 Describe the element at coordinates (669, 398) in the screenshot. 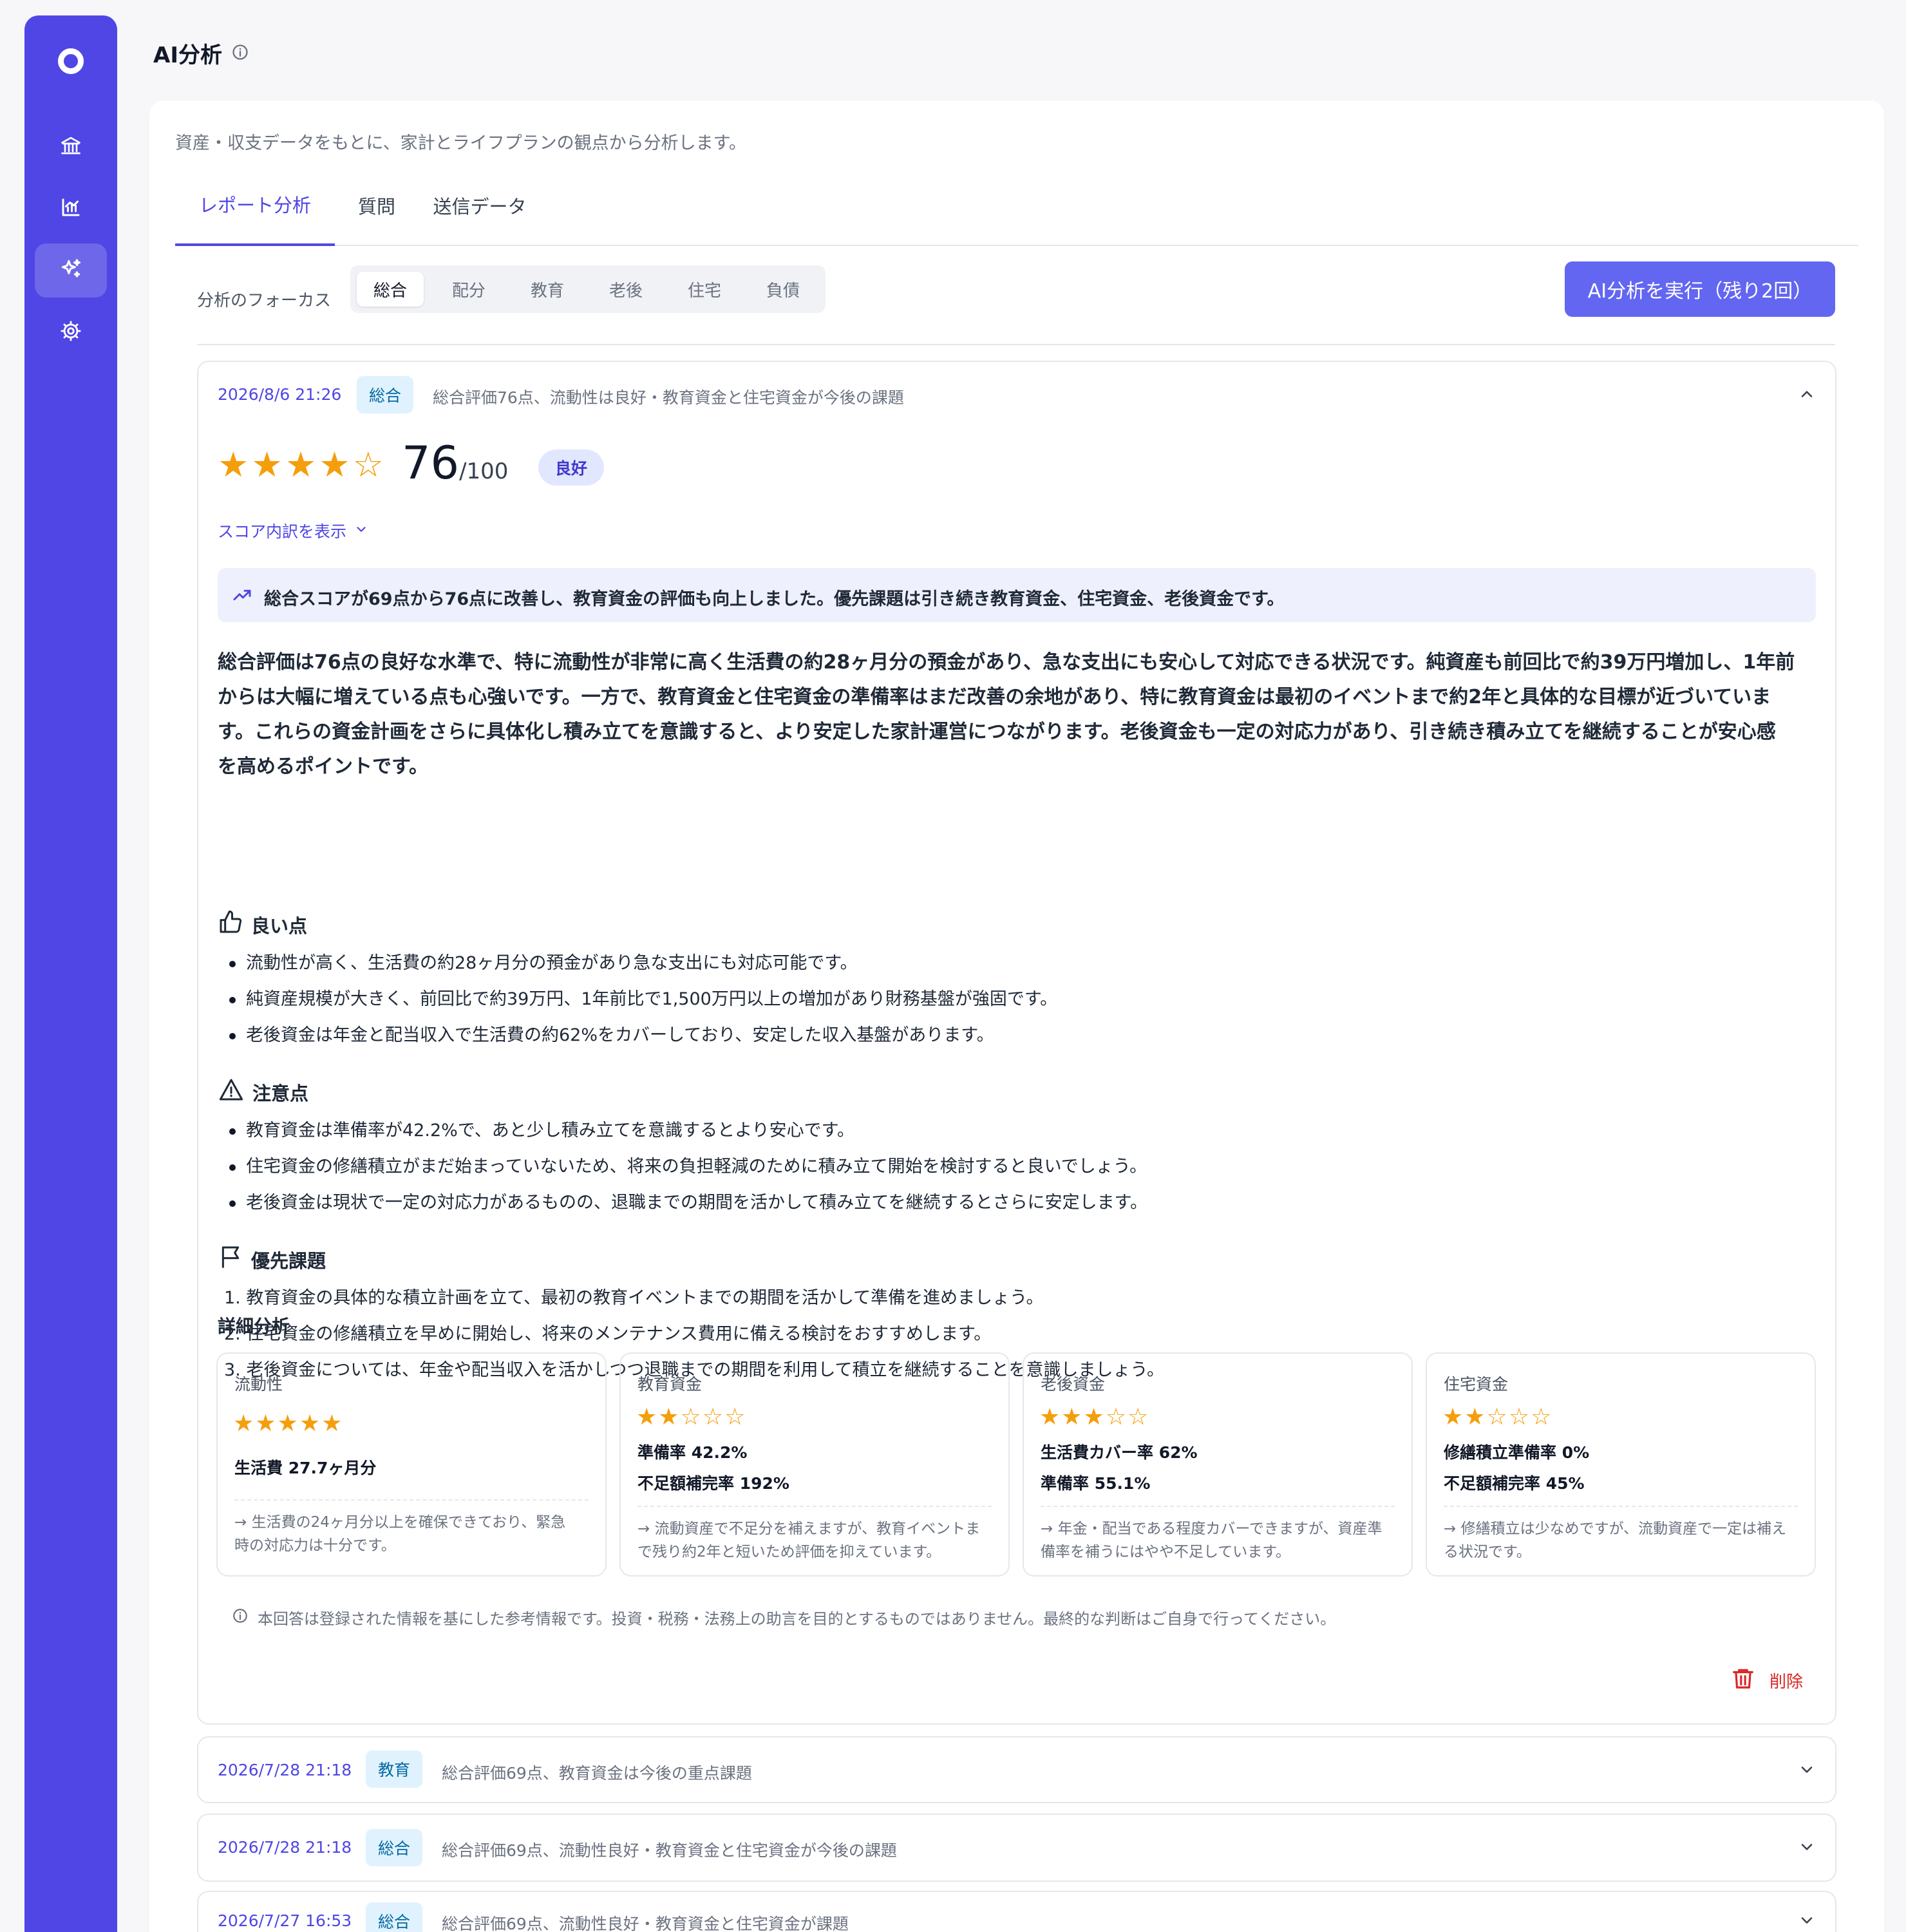

I see `report-summary: 総合評価76点、流動性は良好・教育資金と住宅資金が今後の課題` at that location.